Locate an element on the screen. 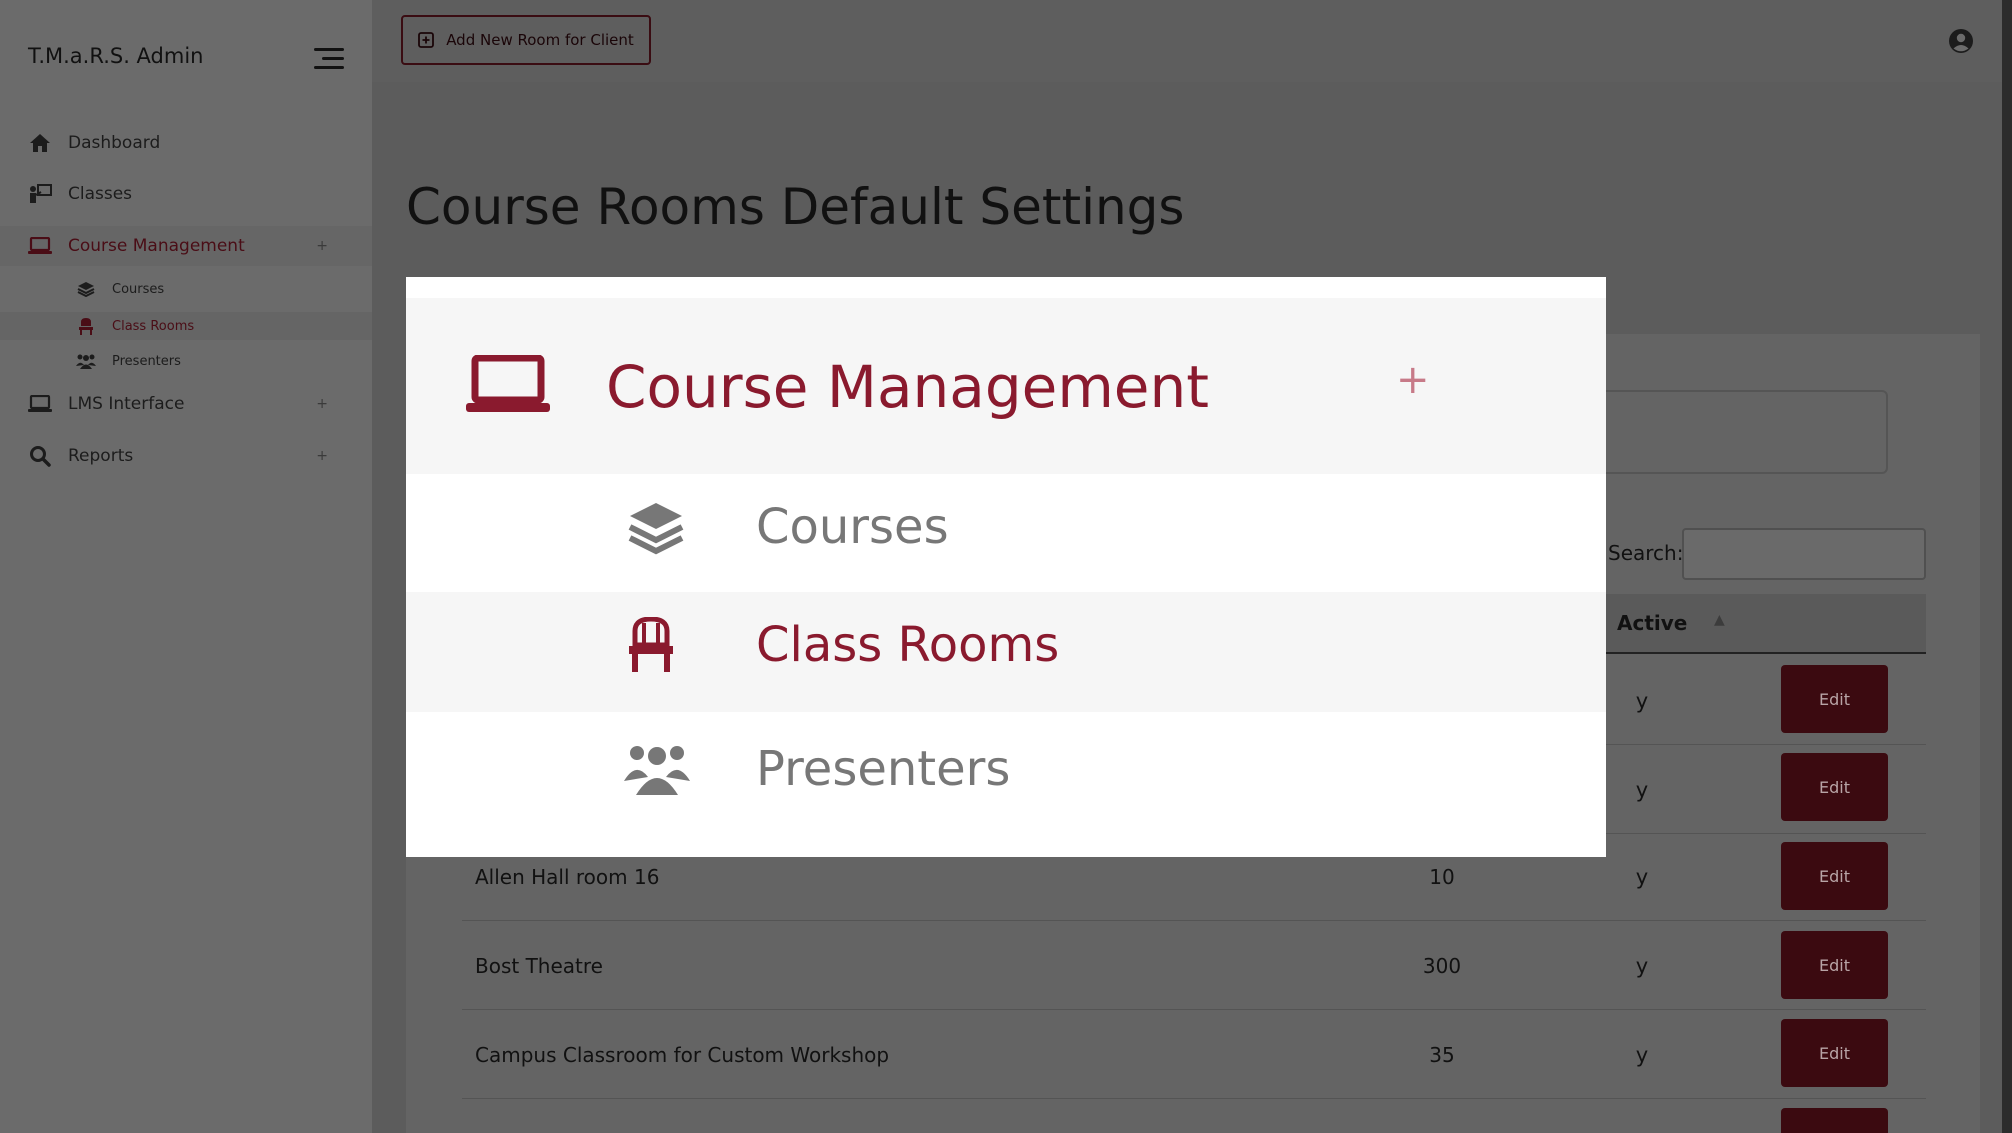 This screenshot has width=2012, height=1133. room-name: Bost Theatre is located at coordinates (539, 965).